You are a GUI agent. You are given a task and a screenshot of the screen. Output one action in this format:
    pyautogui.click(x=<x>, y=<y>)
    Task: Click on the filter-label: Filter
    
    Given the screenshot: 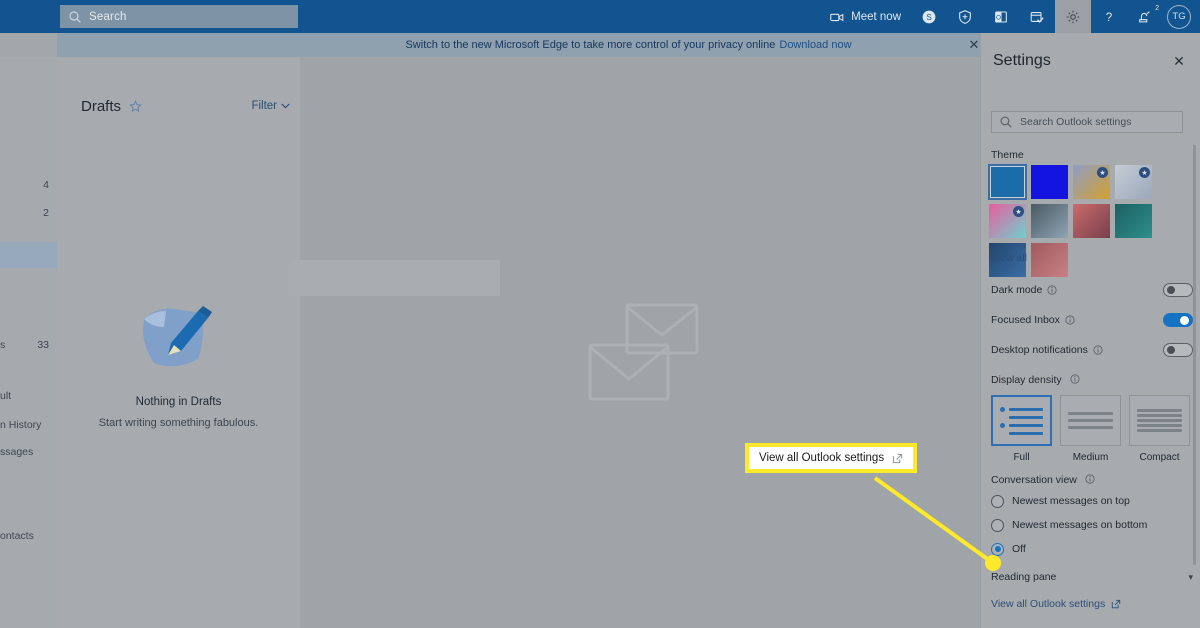 What is the action you would take?
    pyautogui.click(x=264, y=106)
    